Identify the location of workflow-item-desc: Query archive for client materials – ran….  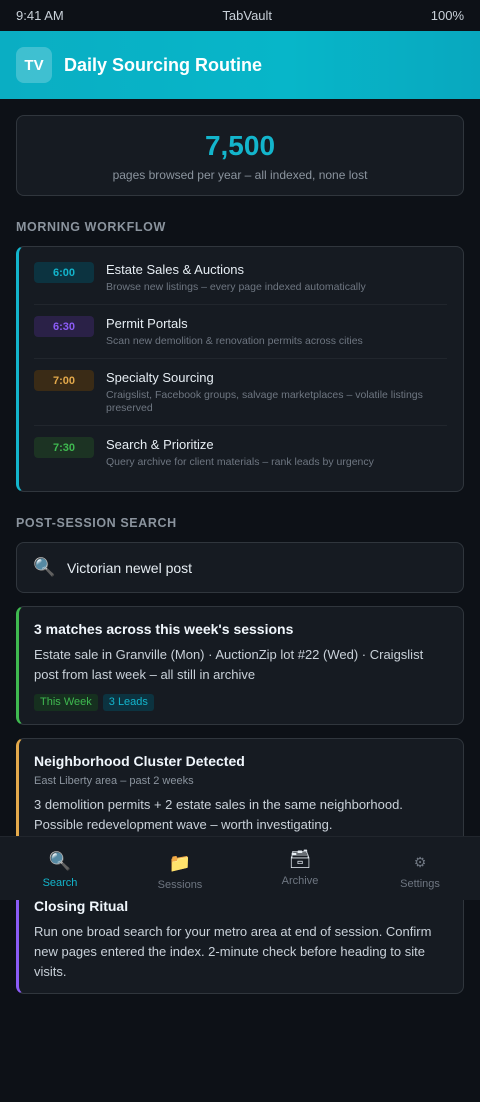
(240, 462).